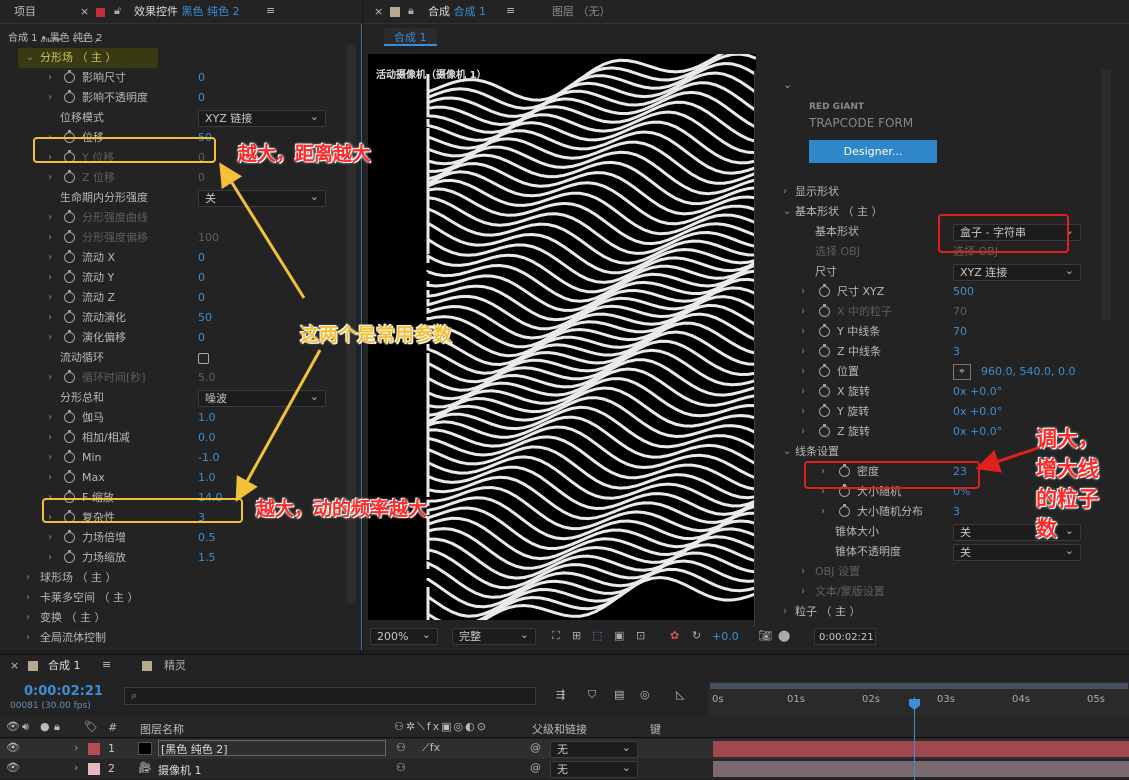 This screenshot has height=780, width=1129. Describe the element at coordinates (645, 694) in the screenshot. I see `motion-blur-icon: ◎` at that location.